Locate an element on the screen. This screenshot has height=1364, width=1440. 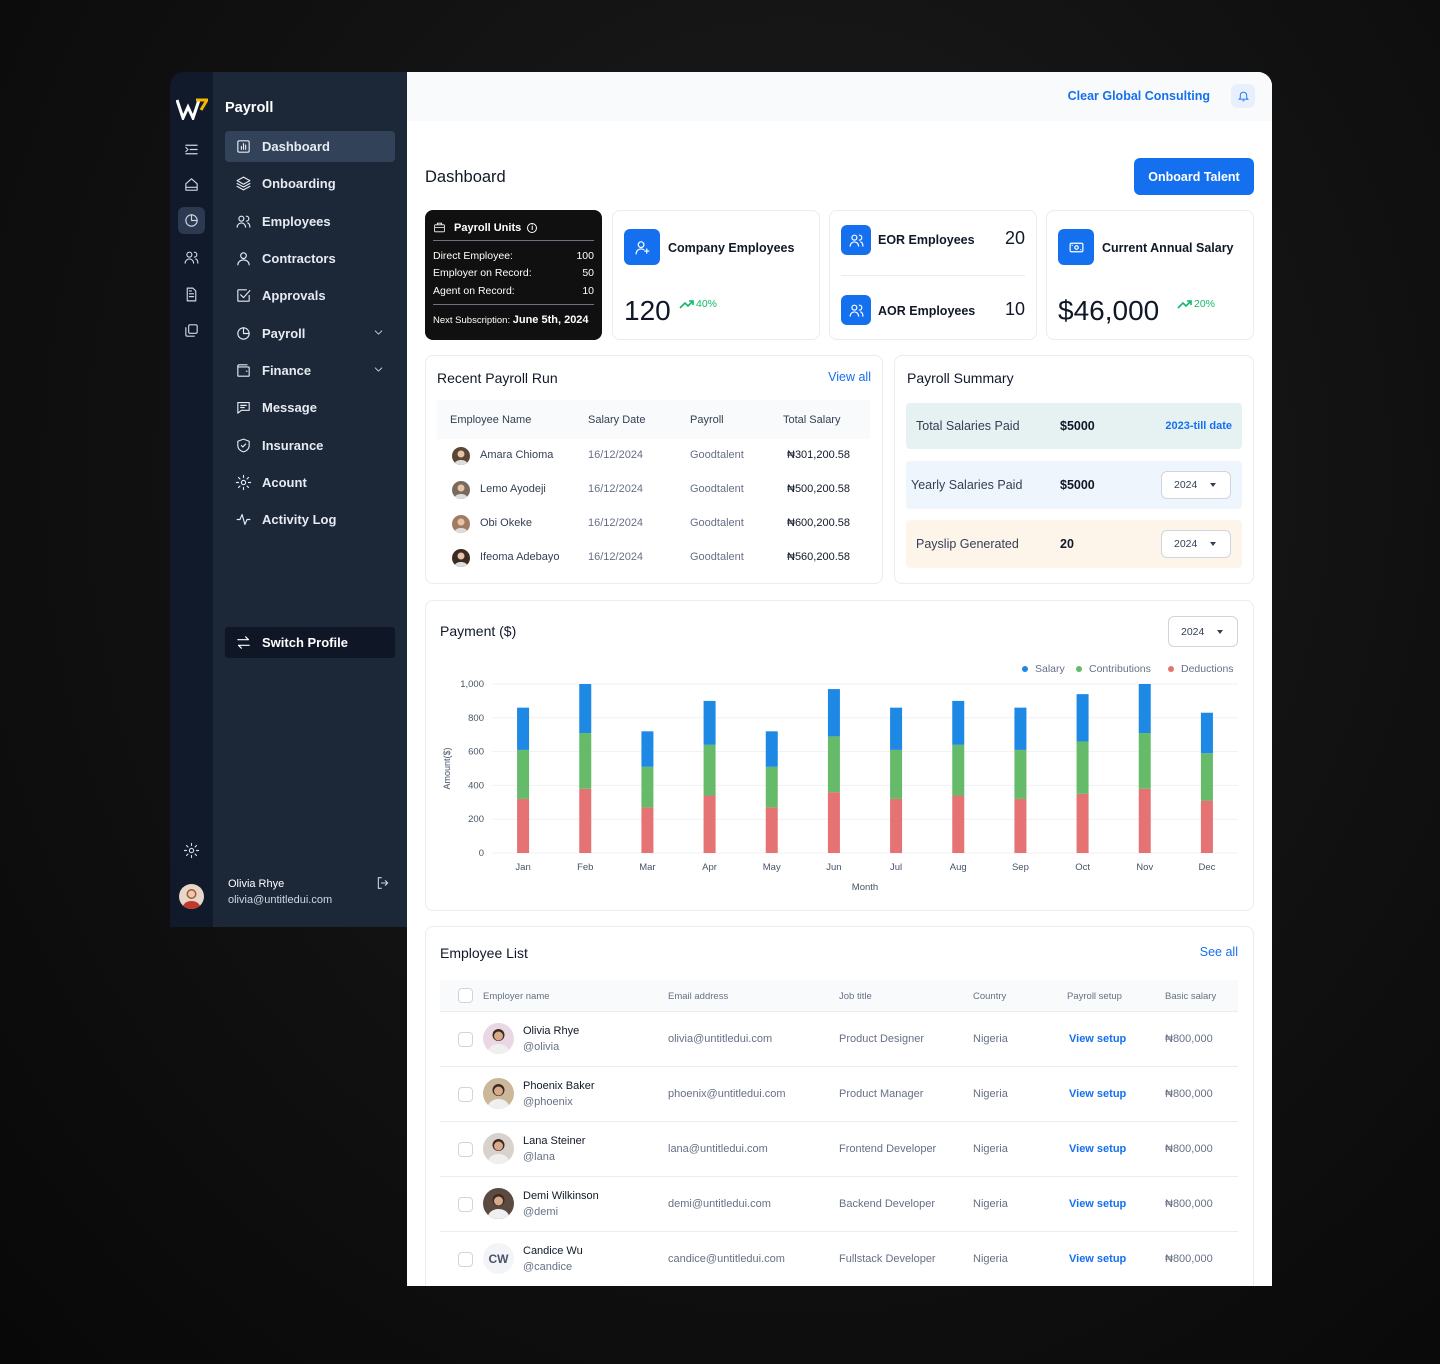
sidebar-item-onboarding: Onboarding is located at coordinates (310, 183).